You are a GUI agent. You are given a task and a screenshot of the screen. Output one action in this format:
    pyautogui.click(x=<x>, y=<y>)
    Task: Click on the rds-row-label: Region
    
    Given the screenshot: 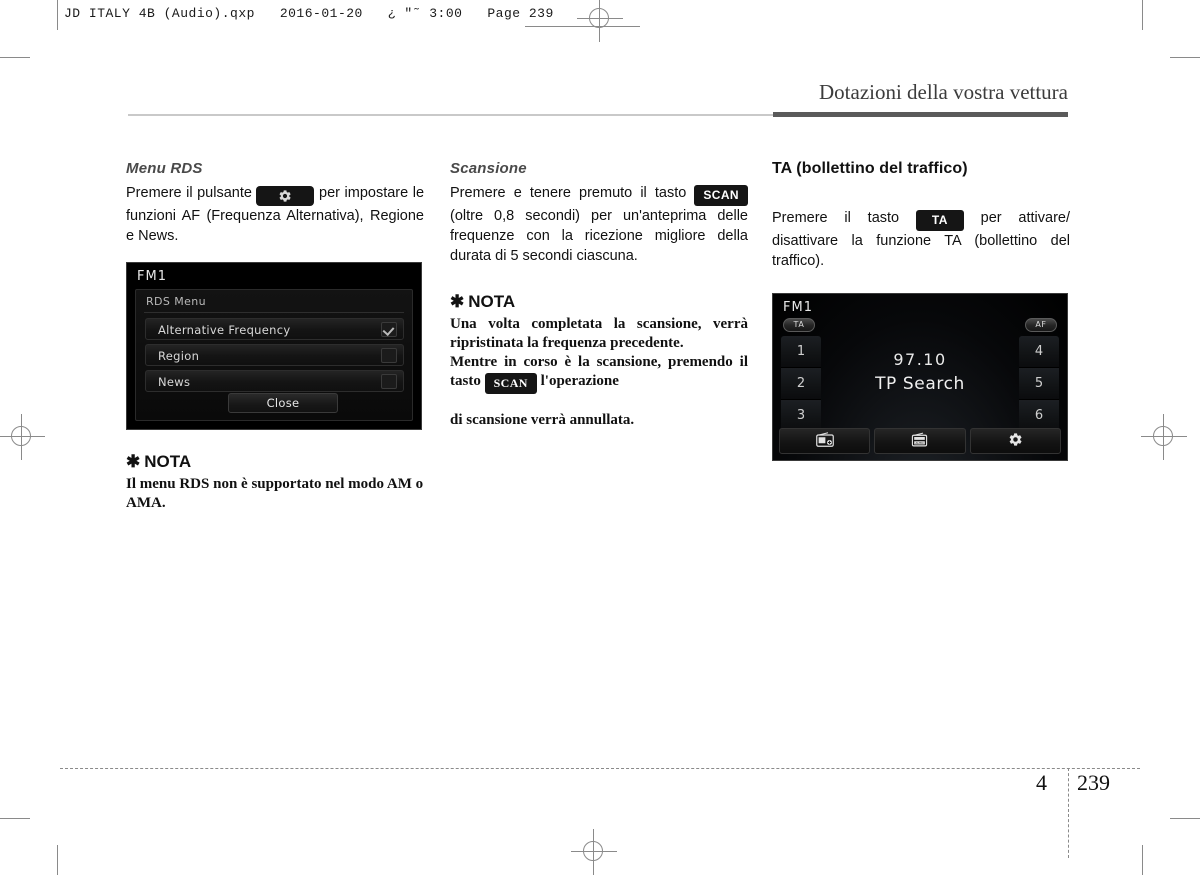 What is the action you would take?
    pyautogui.click(x=179, y=356)
    